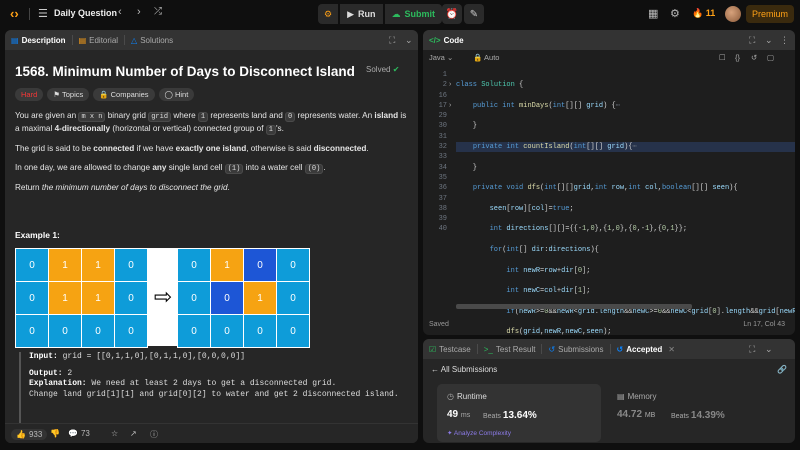 The width and height of the screenshot is (800, 450). I want to click on more-icon: ⋮, so click(784, 40).